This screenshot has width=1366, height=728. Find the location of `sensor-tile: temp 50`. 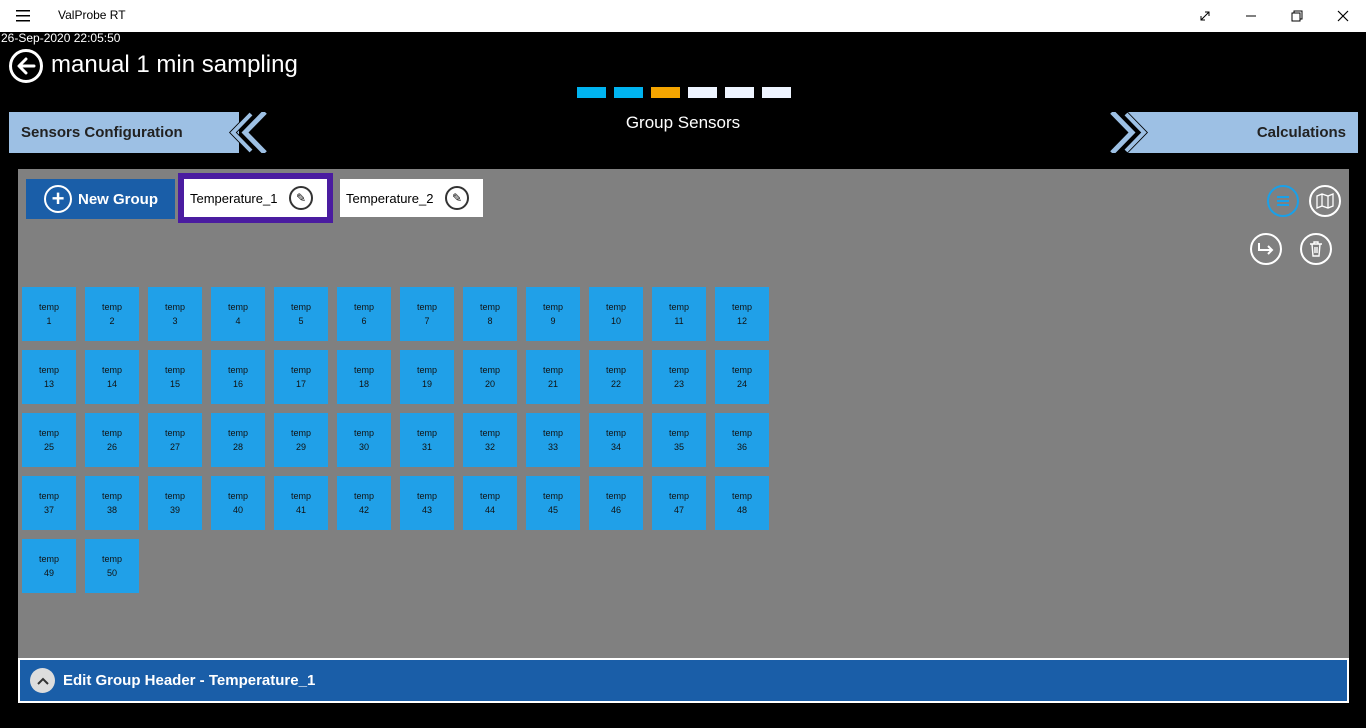

sensor-tile: temp 50 is located at coordinates (112, 566).